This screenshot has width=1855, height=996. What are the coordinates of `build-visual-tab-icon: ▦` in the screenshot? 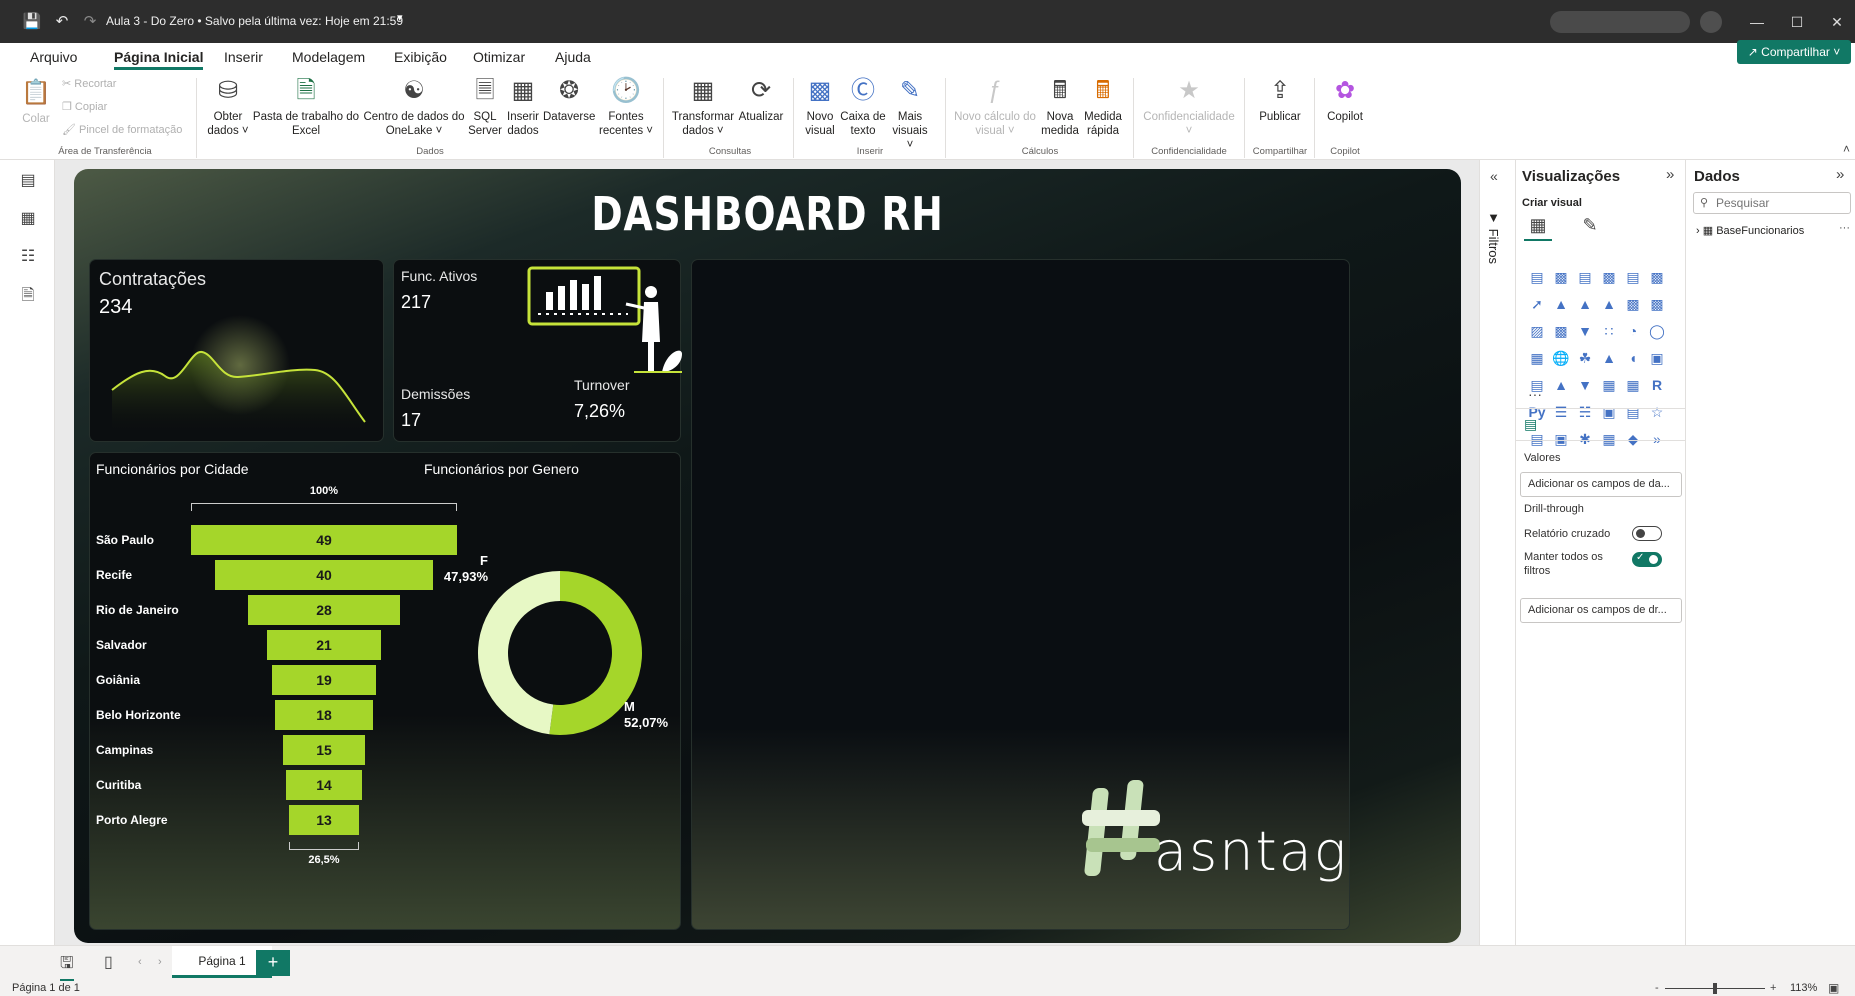 It's located at (1538, 228).